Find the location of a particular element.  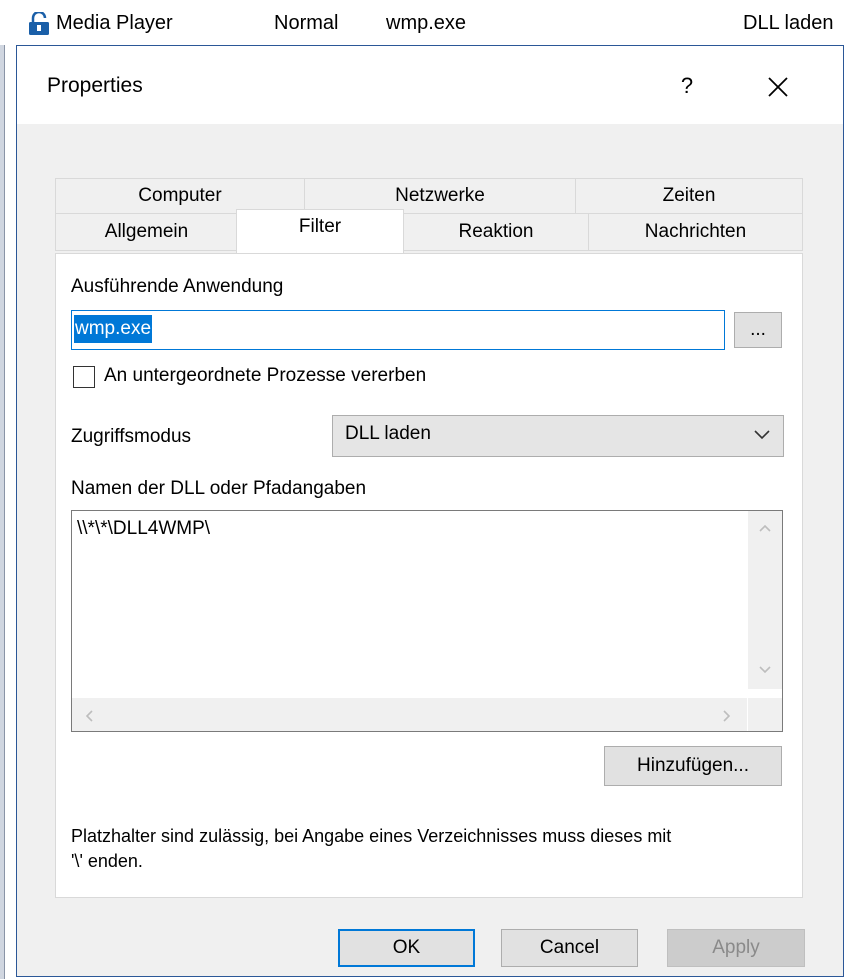

vertical-scrollbar is located at coordinates (765, 600).